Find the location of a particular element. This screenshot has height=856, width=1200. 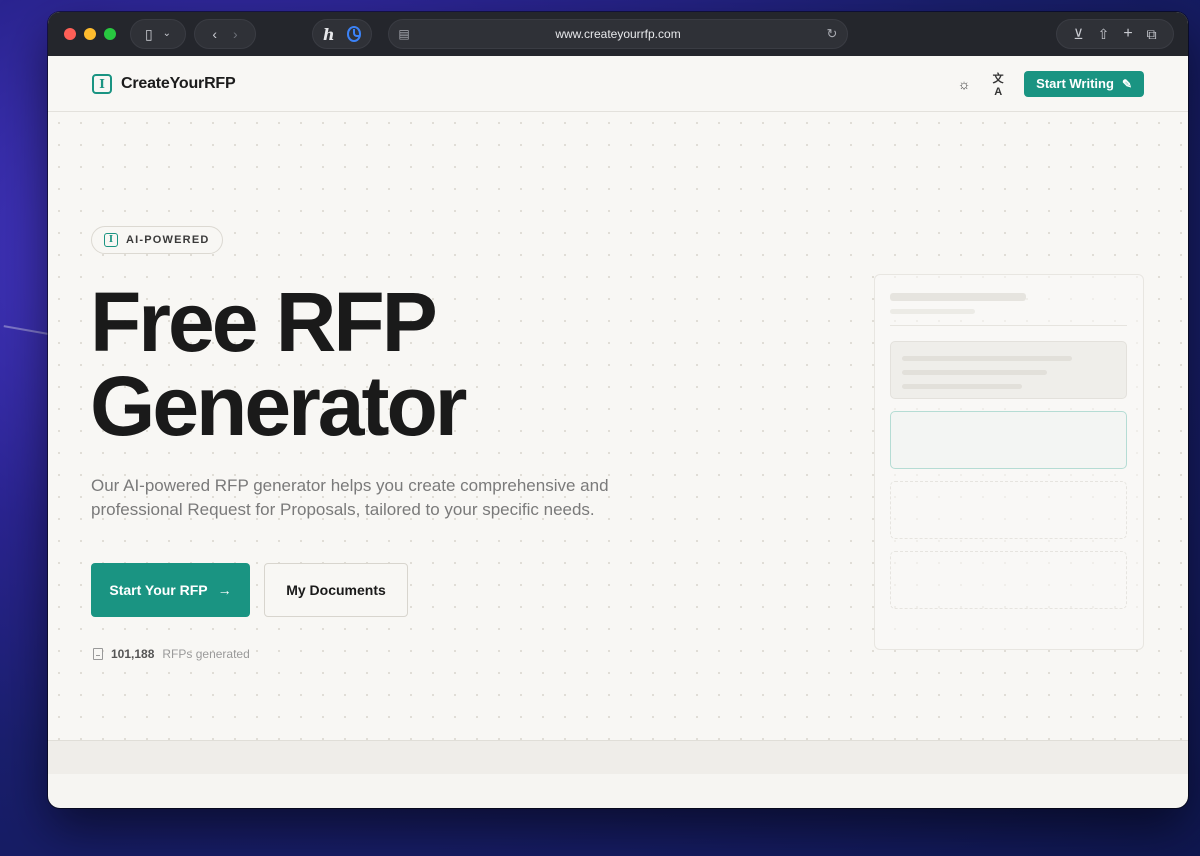

chevron-down-icon: ⌄ is located at coordinates (167, 33).